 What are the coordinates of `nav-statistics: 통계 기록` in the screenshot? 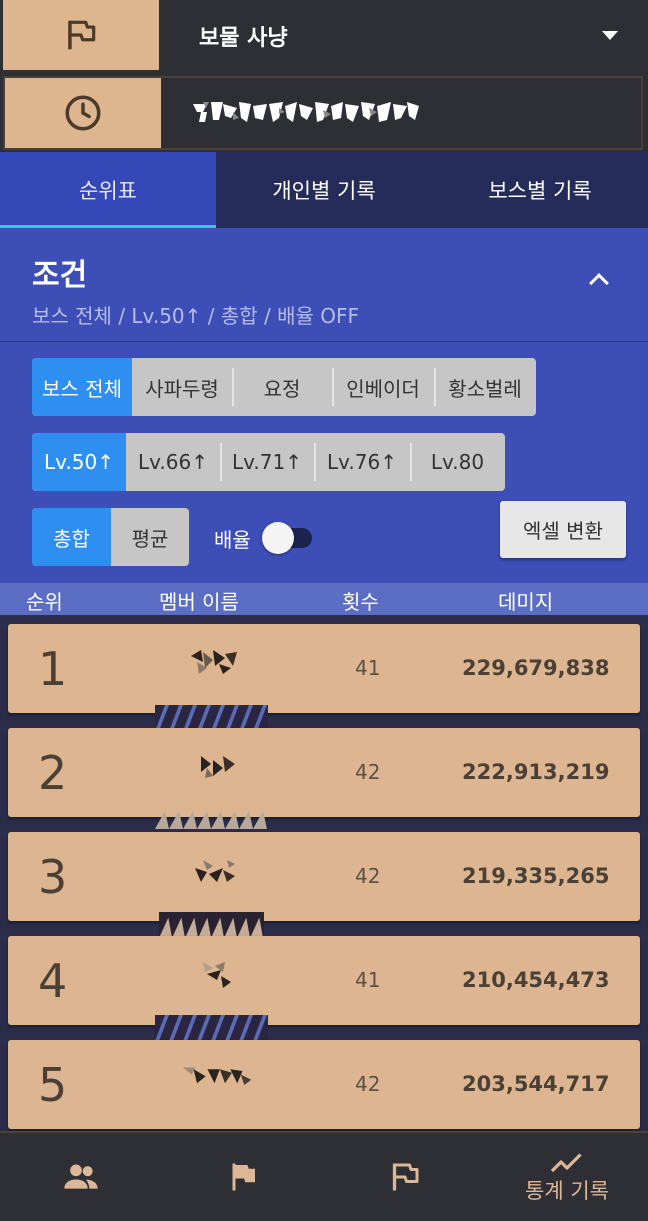 It's located at (567, 1177).